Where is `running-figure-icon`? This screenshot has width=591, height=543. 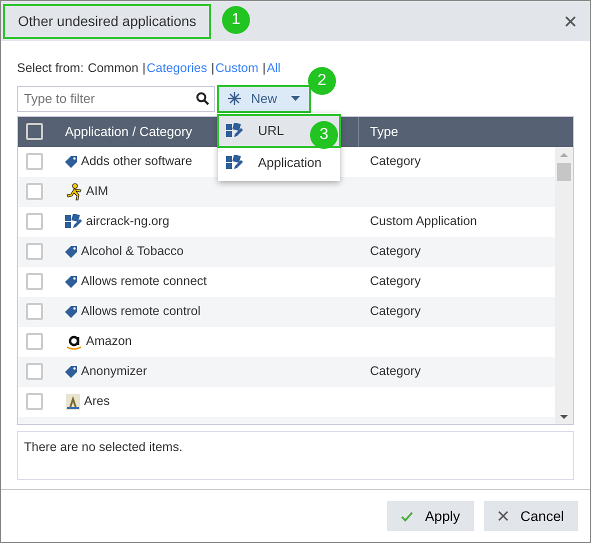 running-figure-icon is located at coordinates (74, 191).